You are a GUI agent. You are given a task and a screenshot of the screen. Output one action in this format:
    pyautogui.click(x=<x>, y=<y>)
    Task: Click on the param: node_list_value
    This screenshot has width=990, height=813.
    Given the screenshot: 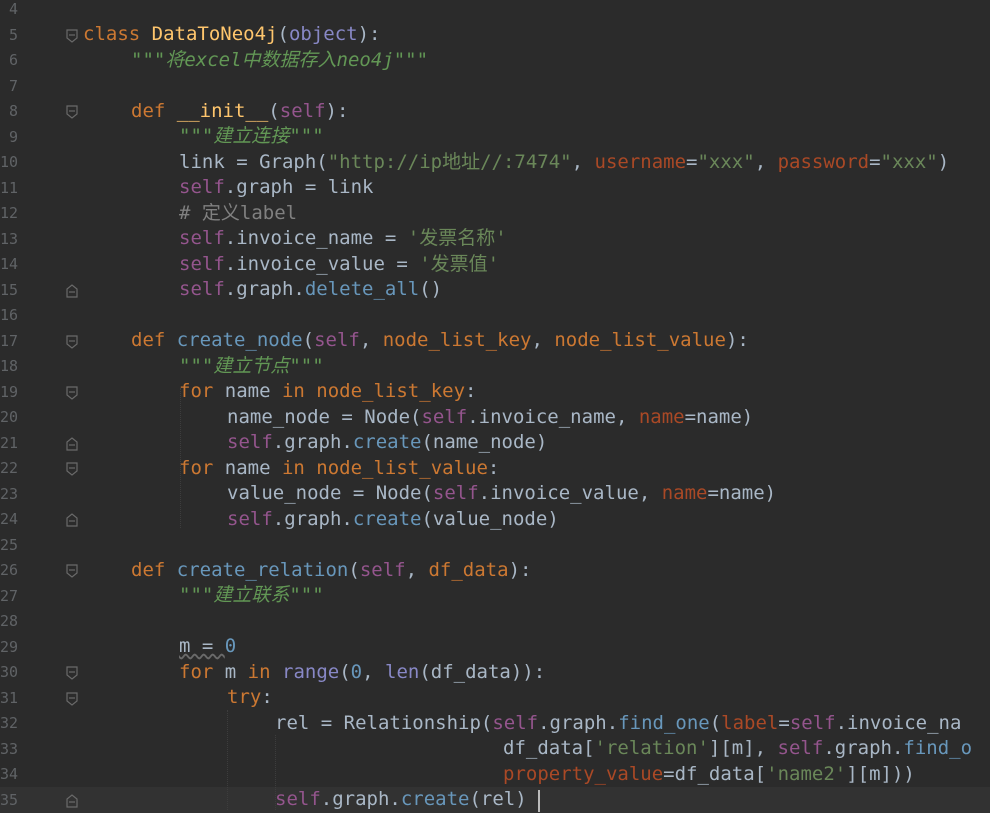 What is the action you would take?
    pyautogui.click(x=640, y=340)
    